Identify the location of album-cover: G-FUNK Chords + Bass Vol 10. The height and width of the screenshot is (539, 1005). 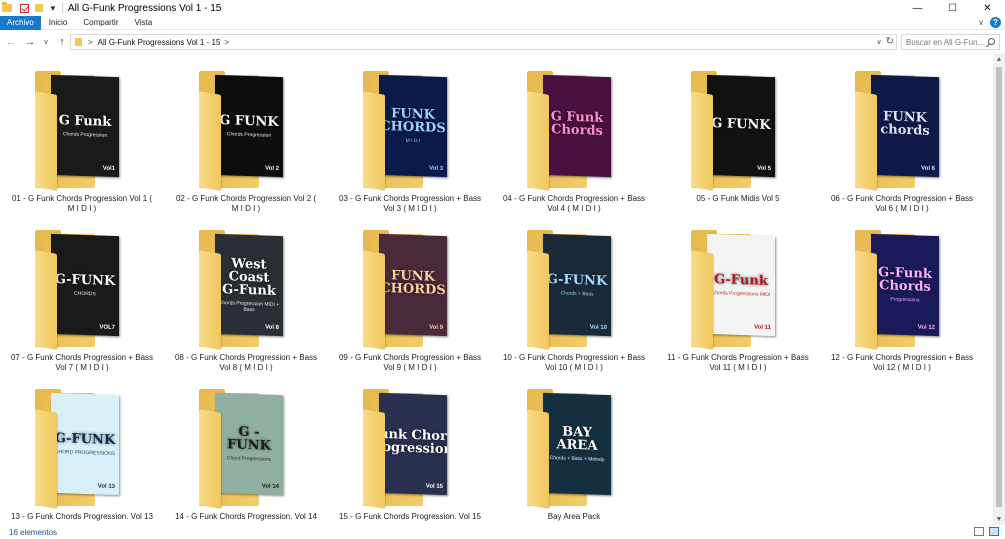
(577, 285).